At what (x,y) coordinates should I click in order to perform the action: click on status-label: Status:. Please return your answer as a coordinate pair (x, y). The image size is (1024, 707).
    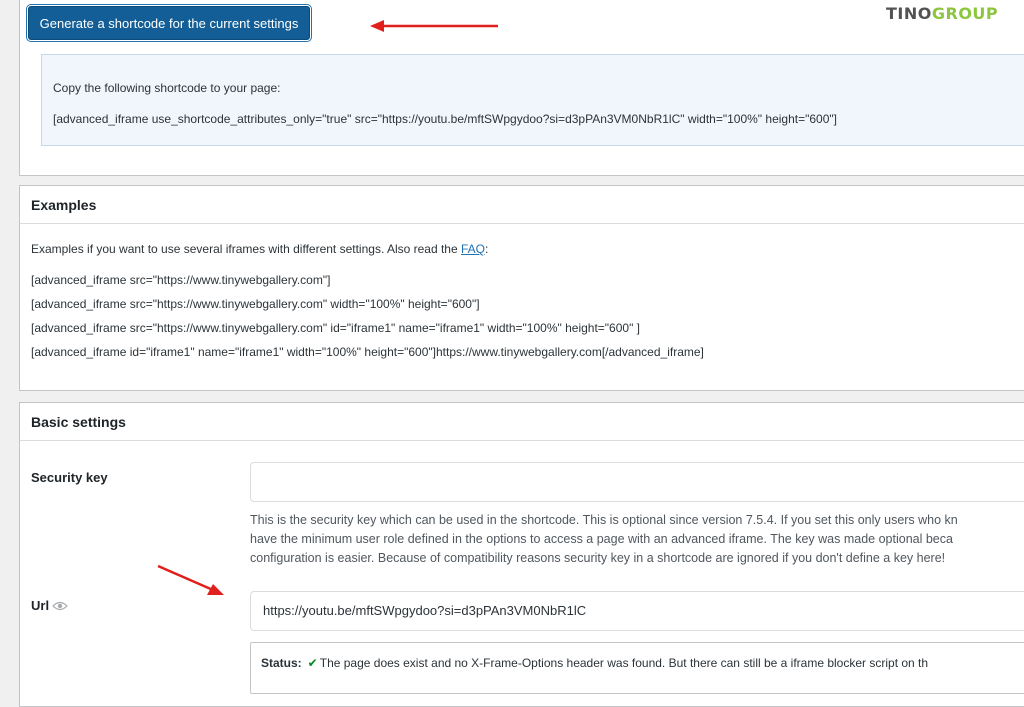
    Looking at the image, I should click on (281, 663).